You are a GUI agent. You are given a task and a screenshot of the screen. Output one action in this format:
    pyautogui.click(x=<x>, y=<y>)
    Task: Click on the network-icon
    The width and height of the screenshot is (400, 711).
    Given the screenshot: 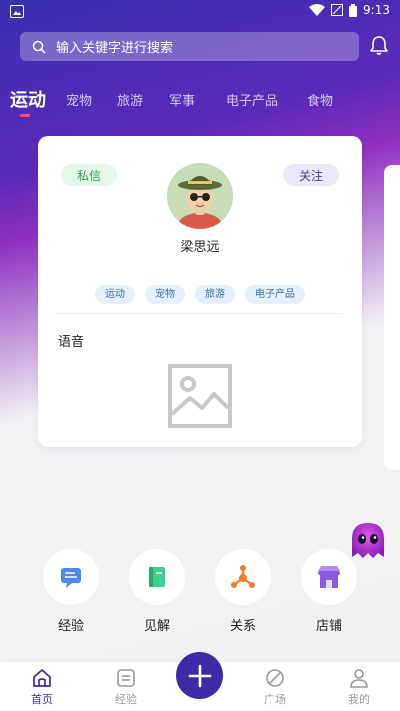 What is the action you would take?
    pyautogui.click(x=243, y=576)
    